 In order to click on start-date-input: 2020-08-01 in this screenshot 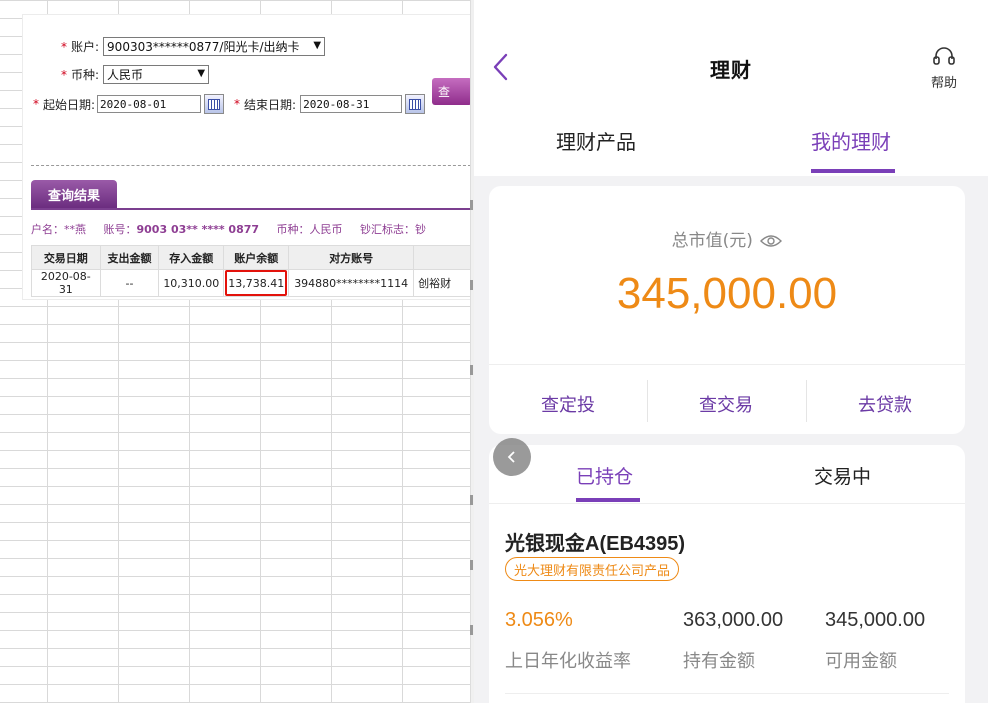, I will do `click(149, 104)`.